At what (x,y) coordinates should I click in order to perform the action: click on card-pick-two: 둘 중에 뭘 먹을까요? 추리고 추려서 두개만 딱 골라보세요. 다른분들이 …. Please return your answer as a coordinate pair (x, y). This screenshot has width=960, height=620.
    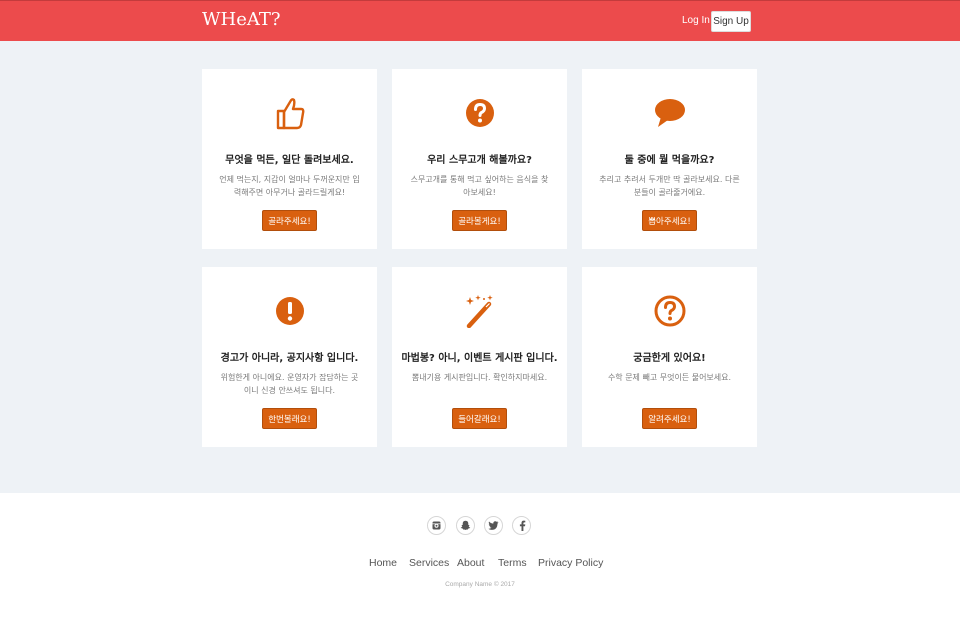
    Looking at the image, I should click on (669, 159).